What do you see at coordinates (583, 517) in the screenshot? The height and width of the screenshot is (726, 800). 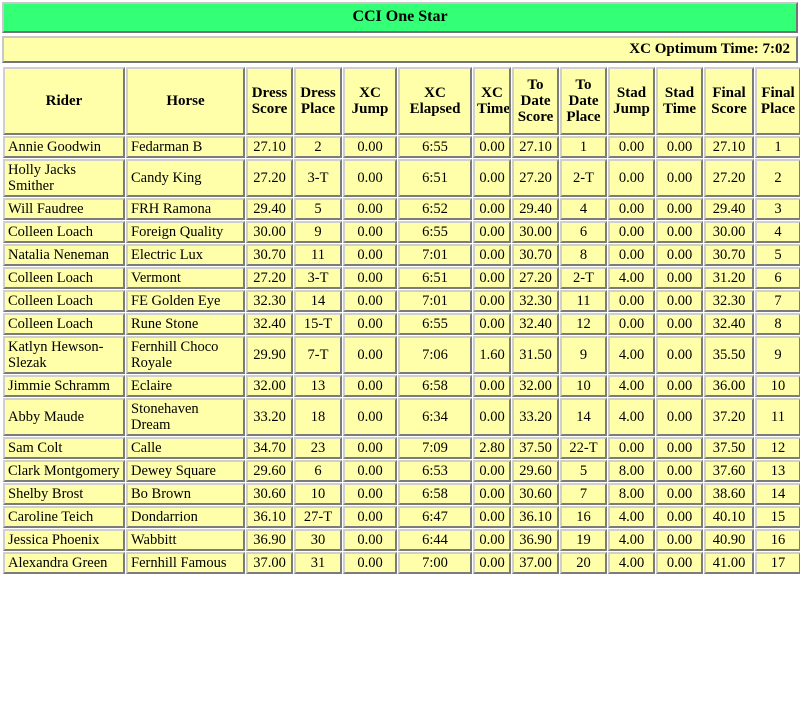 I see `cell-td_place: 16` at bounding box center [583, 517].